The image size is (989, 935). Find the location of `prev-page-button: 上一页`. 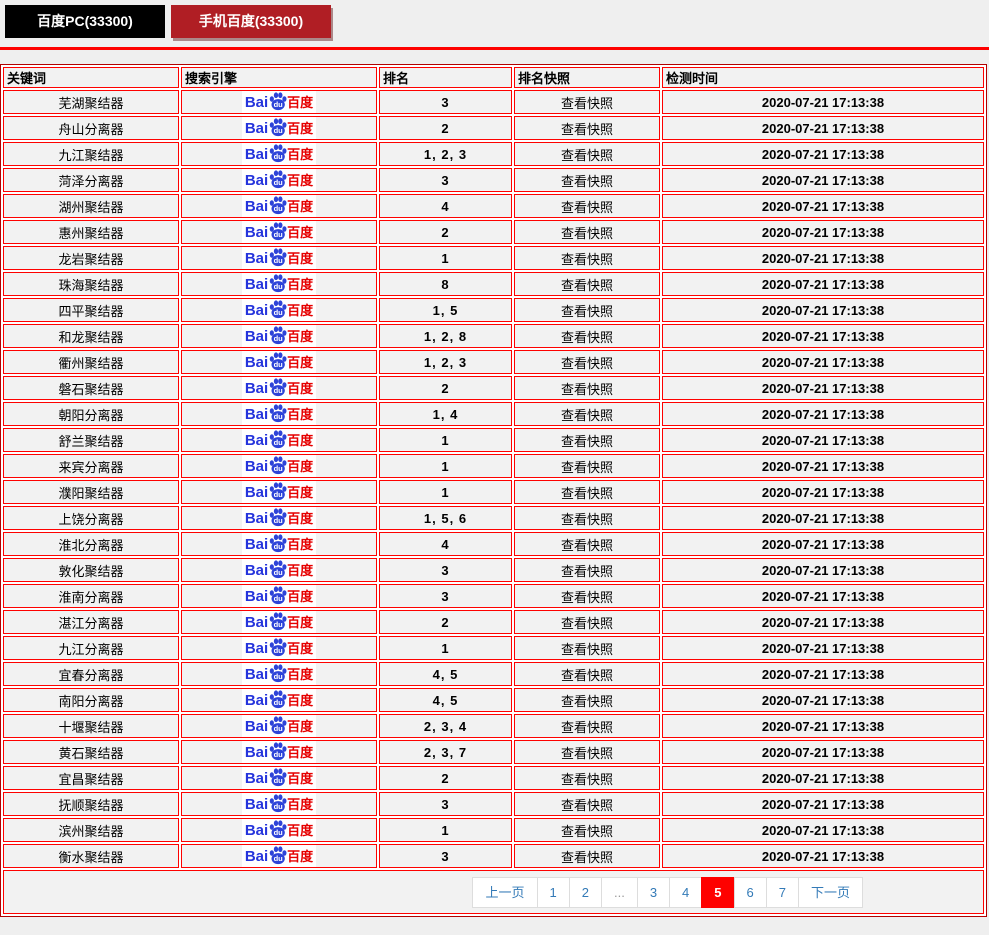

prev-page-button: 上一页 is located at coordinates (505, 892).